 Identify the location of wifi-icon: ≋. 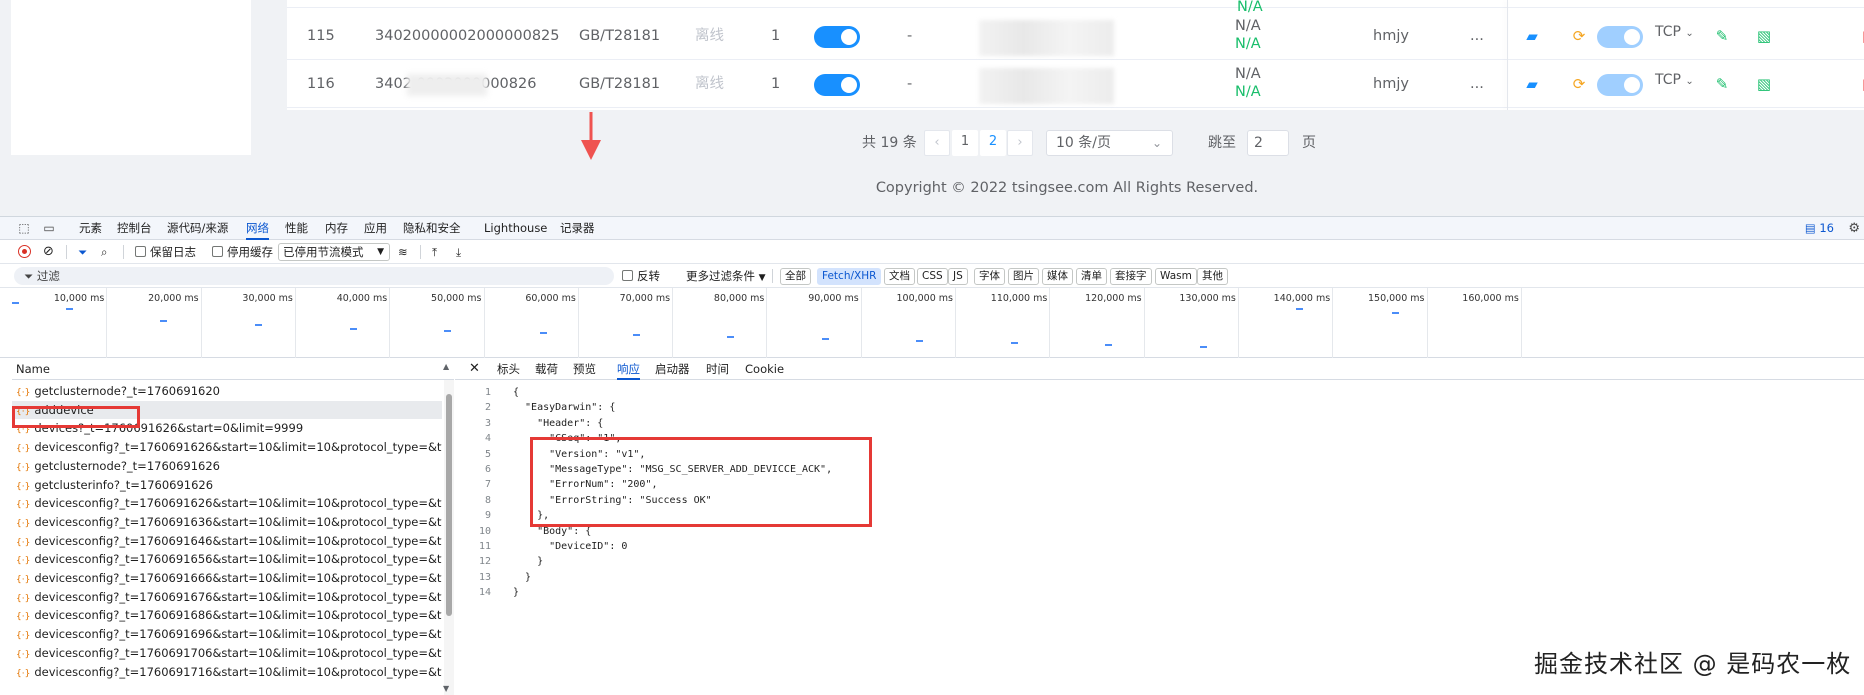
(403, 252).